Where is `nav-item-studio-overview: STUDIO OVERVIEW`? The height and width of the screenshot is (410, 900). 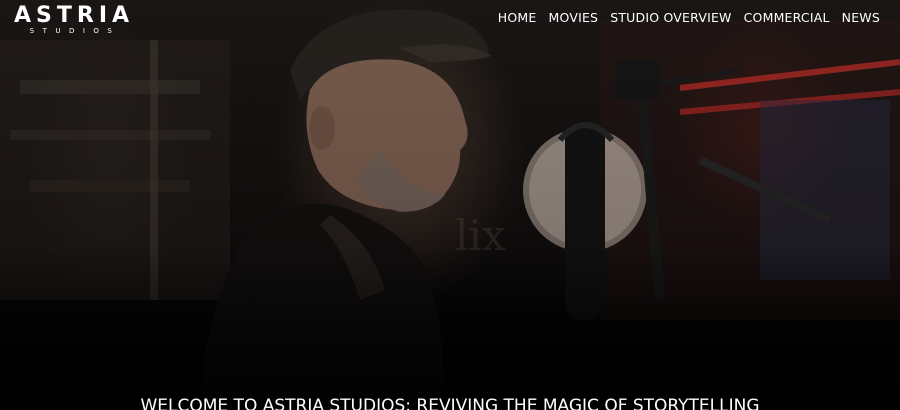 nav-item-studio-overview: STUDIO OVERVIEW is located at coordinates (664, 17).